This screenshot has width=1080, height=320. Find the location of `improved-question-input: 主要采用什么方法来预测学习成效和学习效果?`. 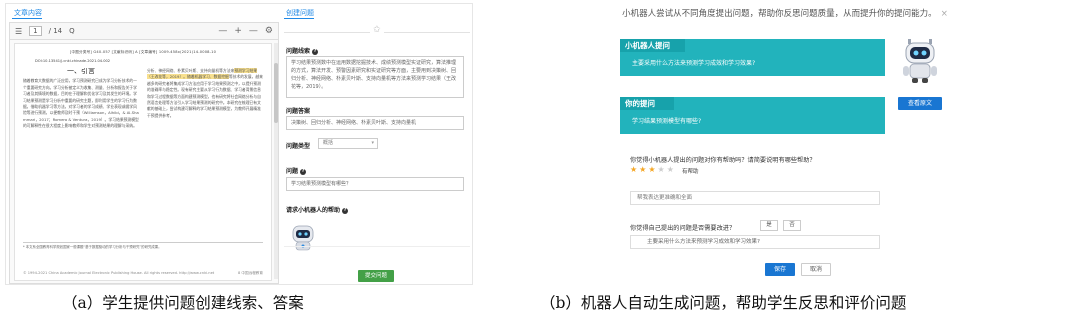

improved-question-input: 主要采用什么方法来预测学习成效和学习效果? is located at coordinates (755, 242).